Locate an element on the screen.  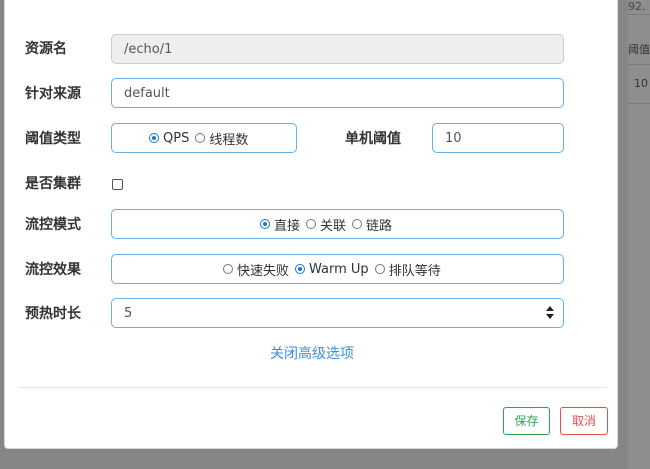
limit-app-input is located at coordinates (337, 93).